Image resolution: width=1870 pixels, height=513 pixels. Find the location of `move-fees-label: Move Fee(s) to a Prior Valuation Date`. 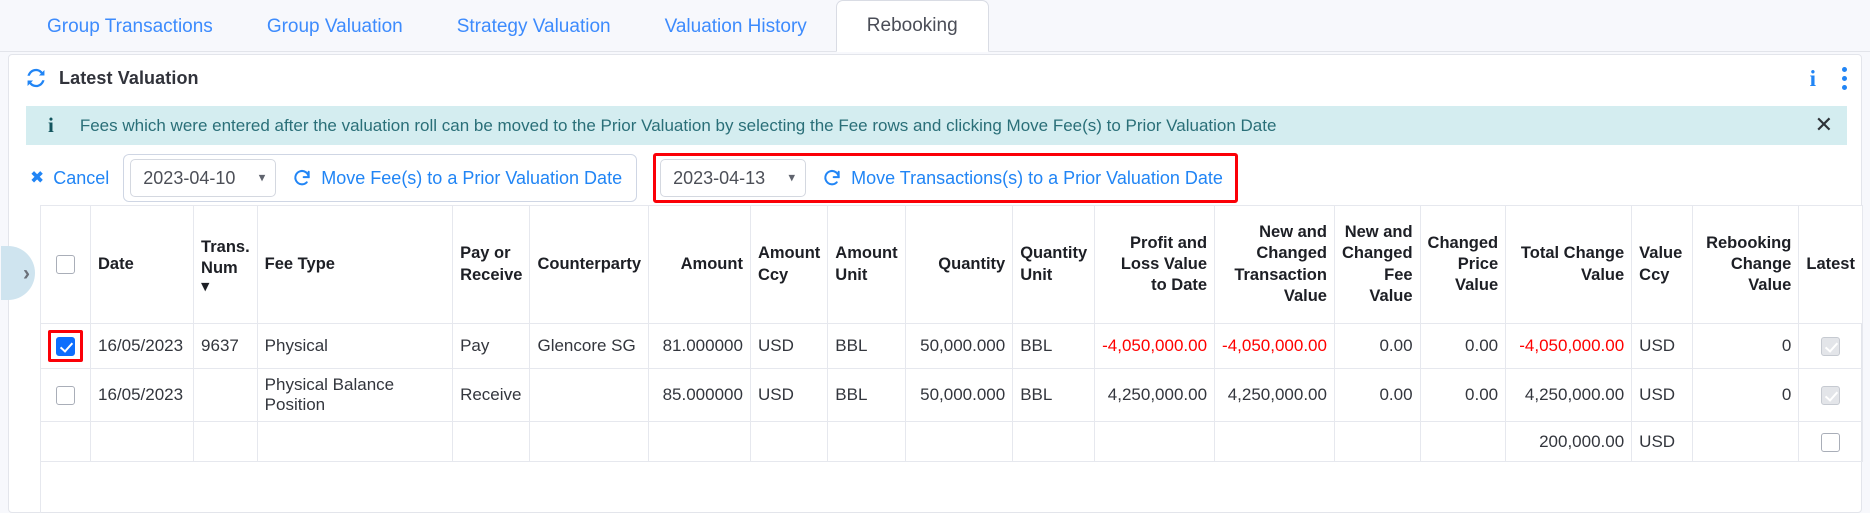

move-fees-label: Move Fee(s) to a Prior Valuation Date is located at coordinates (472, 177).